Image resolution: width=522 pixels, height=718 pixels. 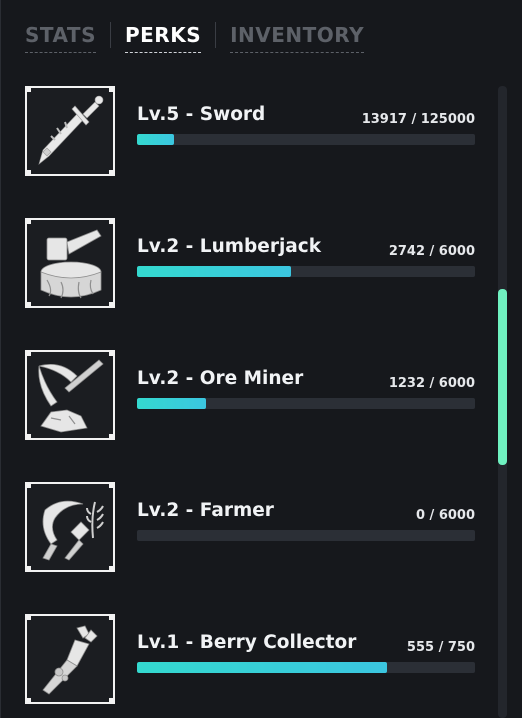 What do you see at coordinates (201, 114) in the screenshot?
I see `perk-title: Lv.5 - Sword` at bounding box center [201, 114].